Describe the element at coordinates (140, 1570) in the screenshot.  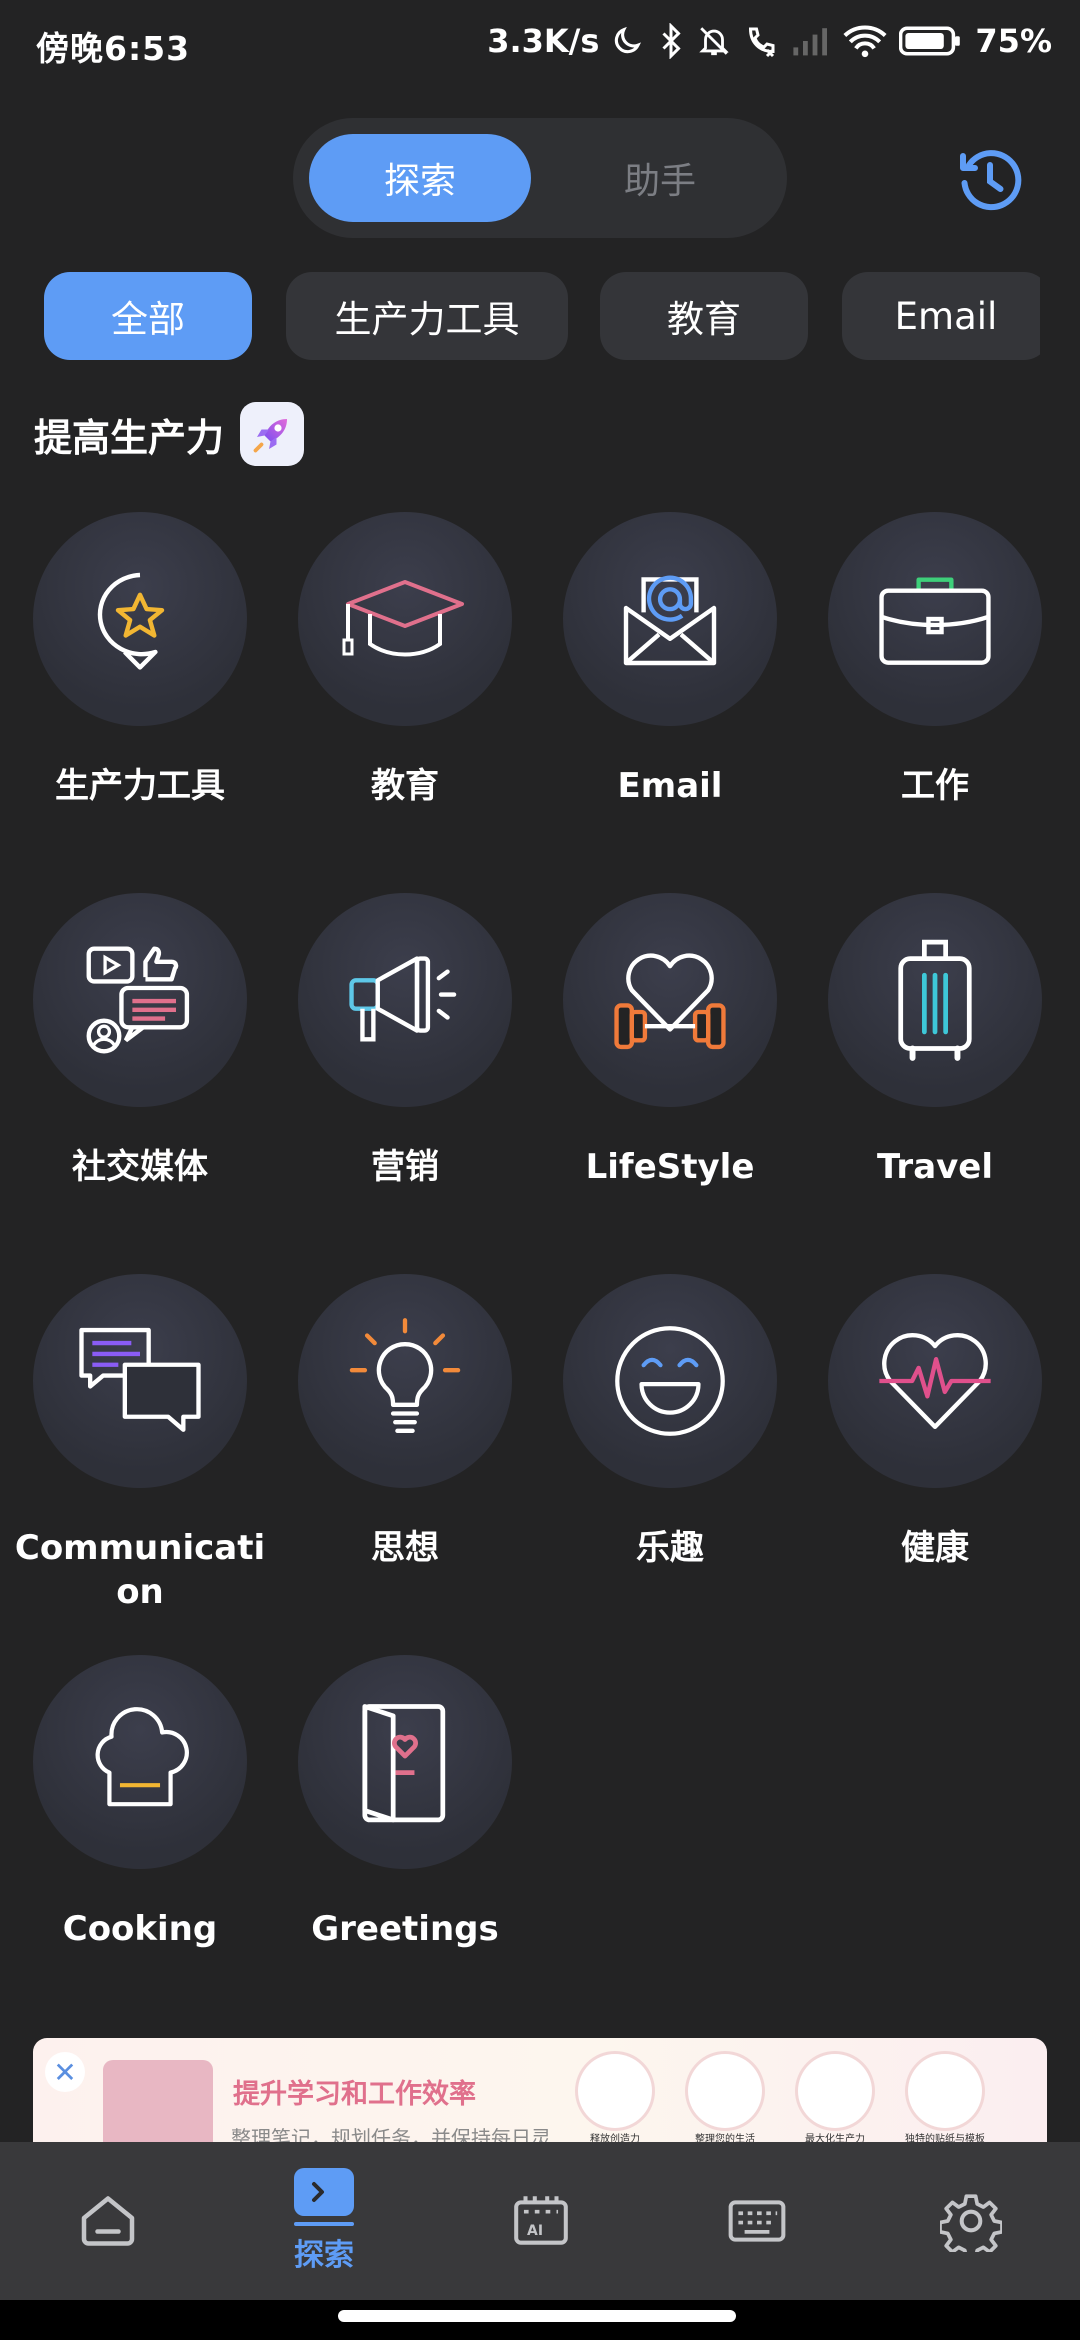
I see `category-label: Communication` at that location.